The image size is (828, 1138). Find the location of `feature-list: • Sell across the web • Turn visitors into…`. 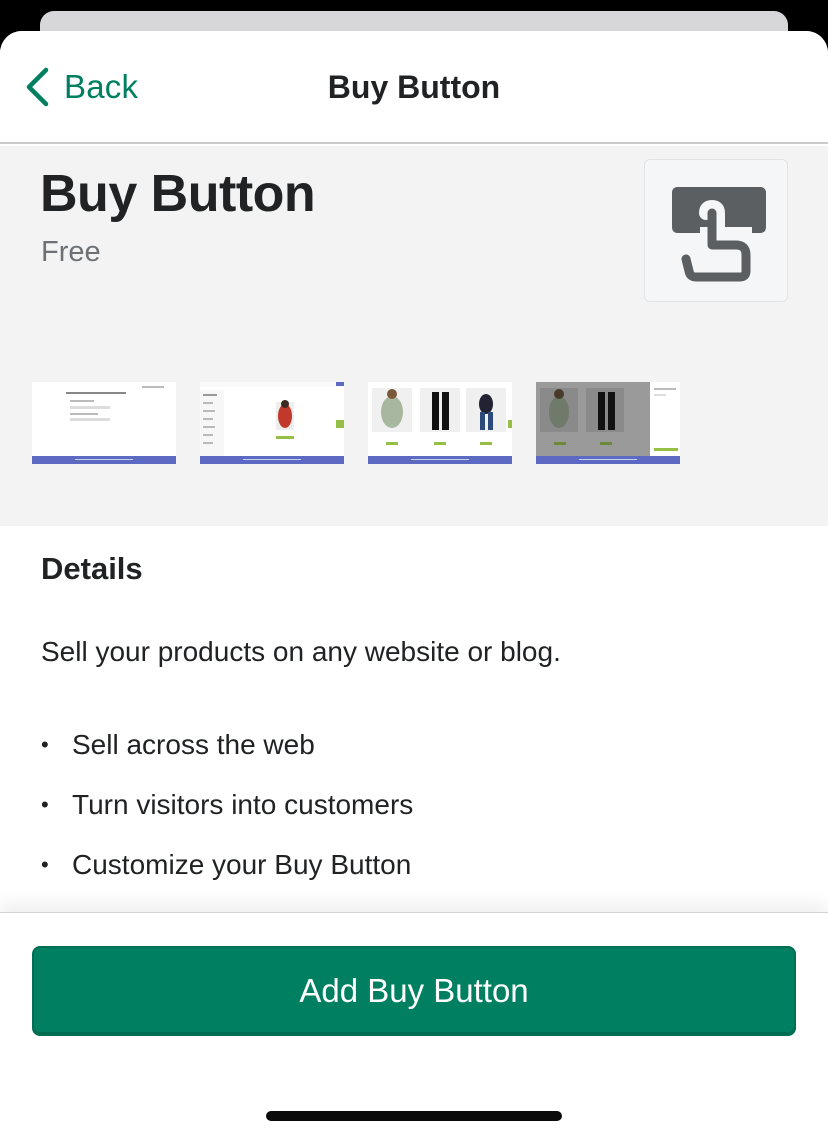

feature-list: • Sell across the web • Turn visitors into… is located at coordinates (227, 805).